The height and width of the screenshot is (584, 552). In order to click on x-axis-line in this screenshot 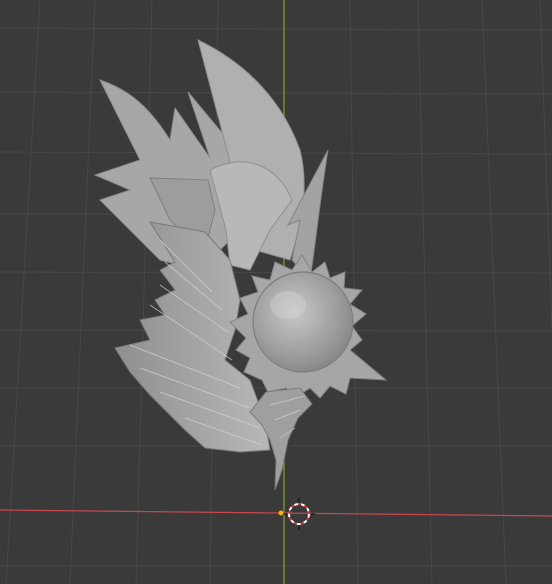, I will do `click(276, 513)`.